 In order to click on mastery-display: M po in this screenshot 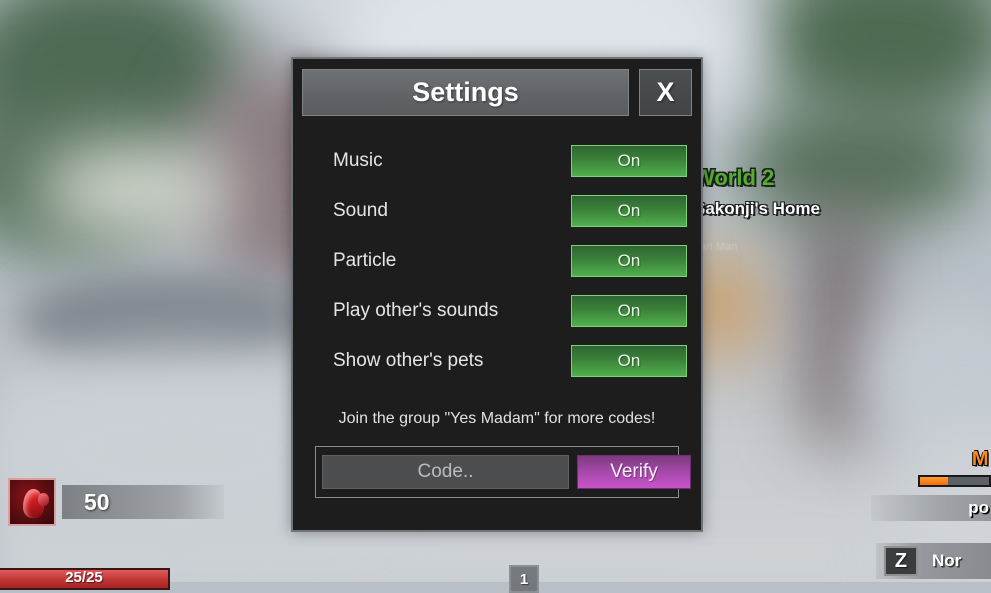, I will do `click(931, 484)`.